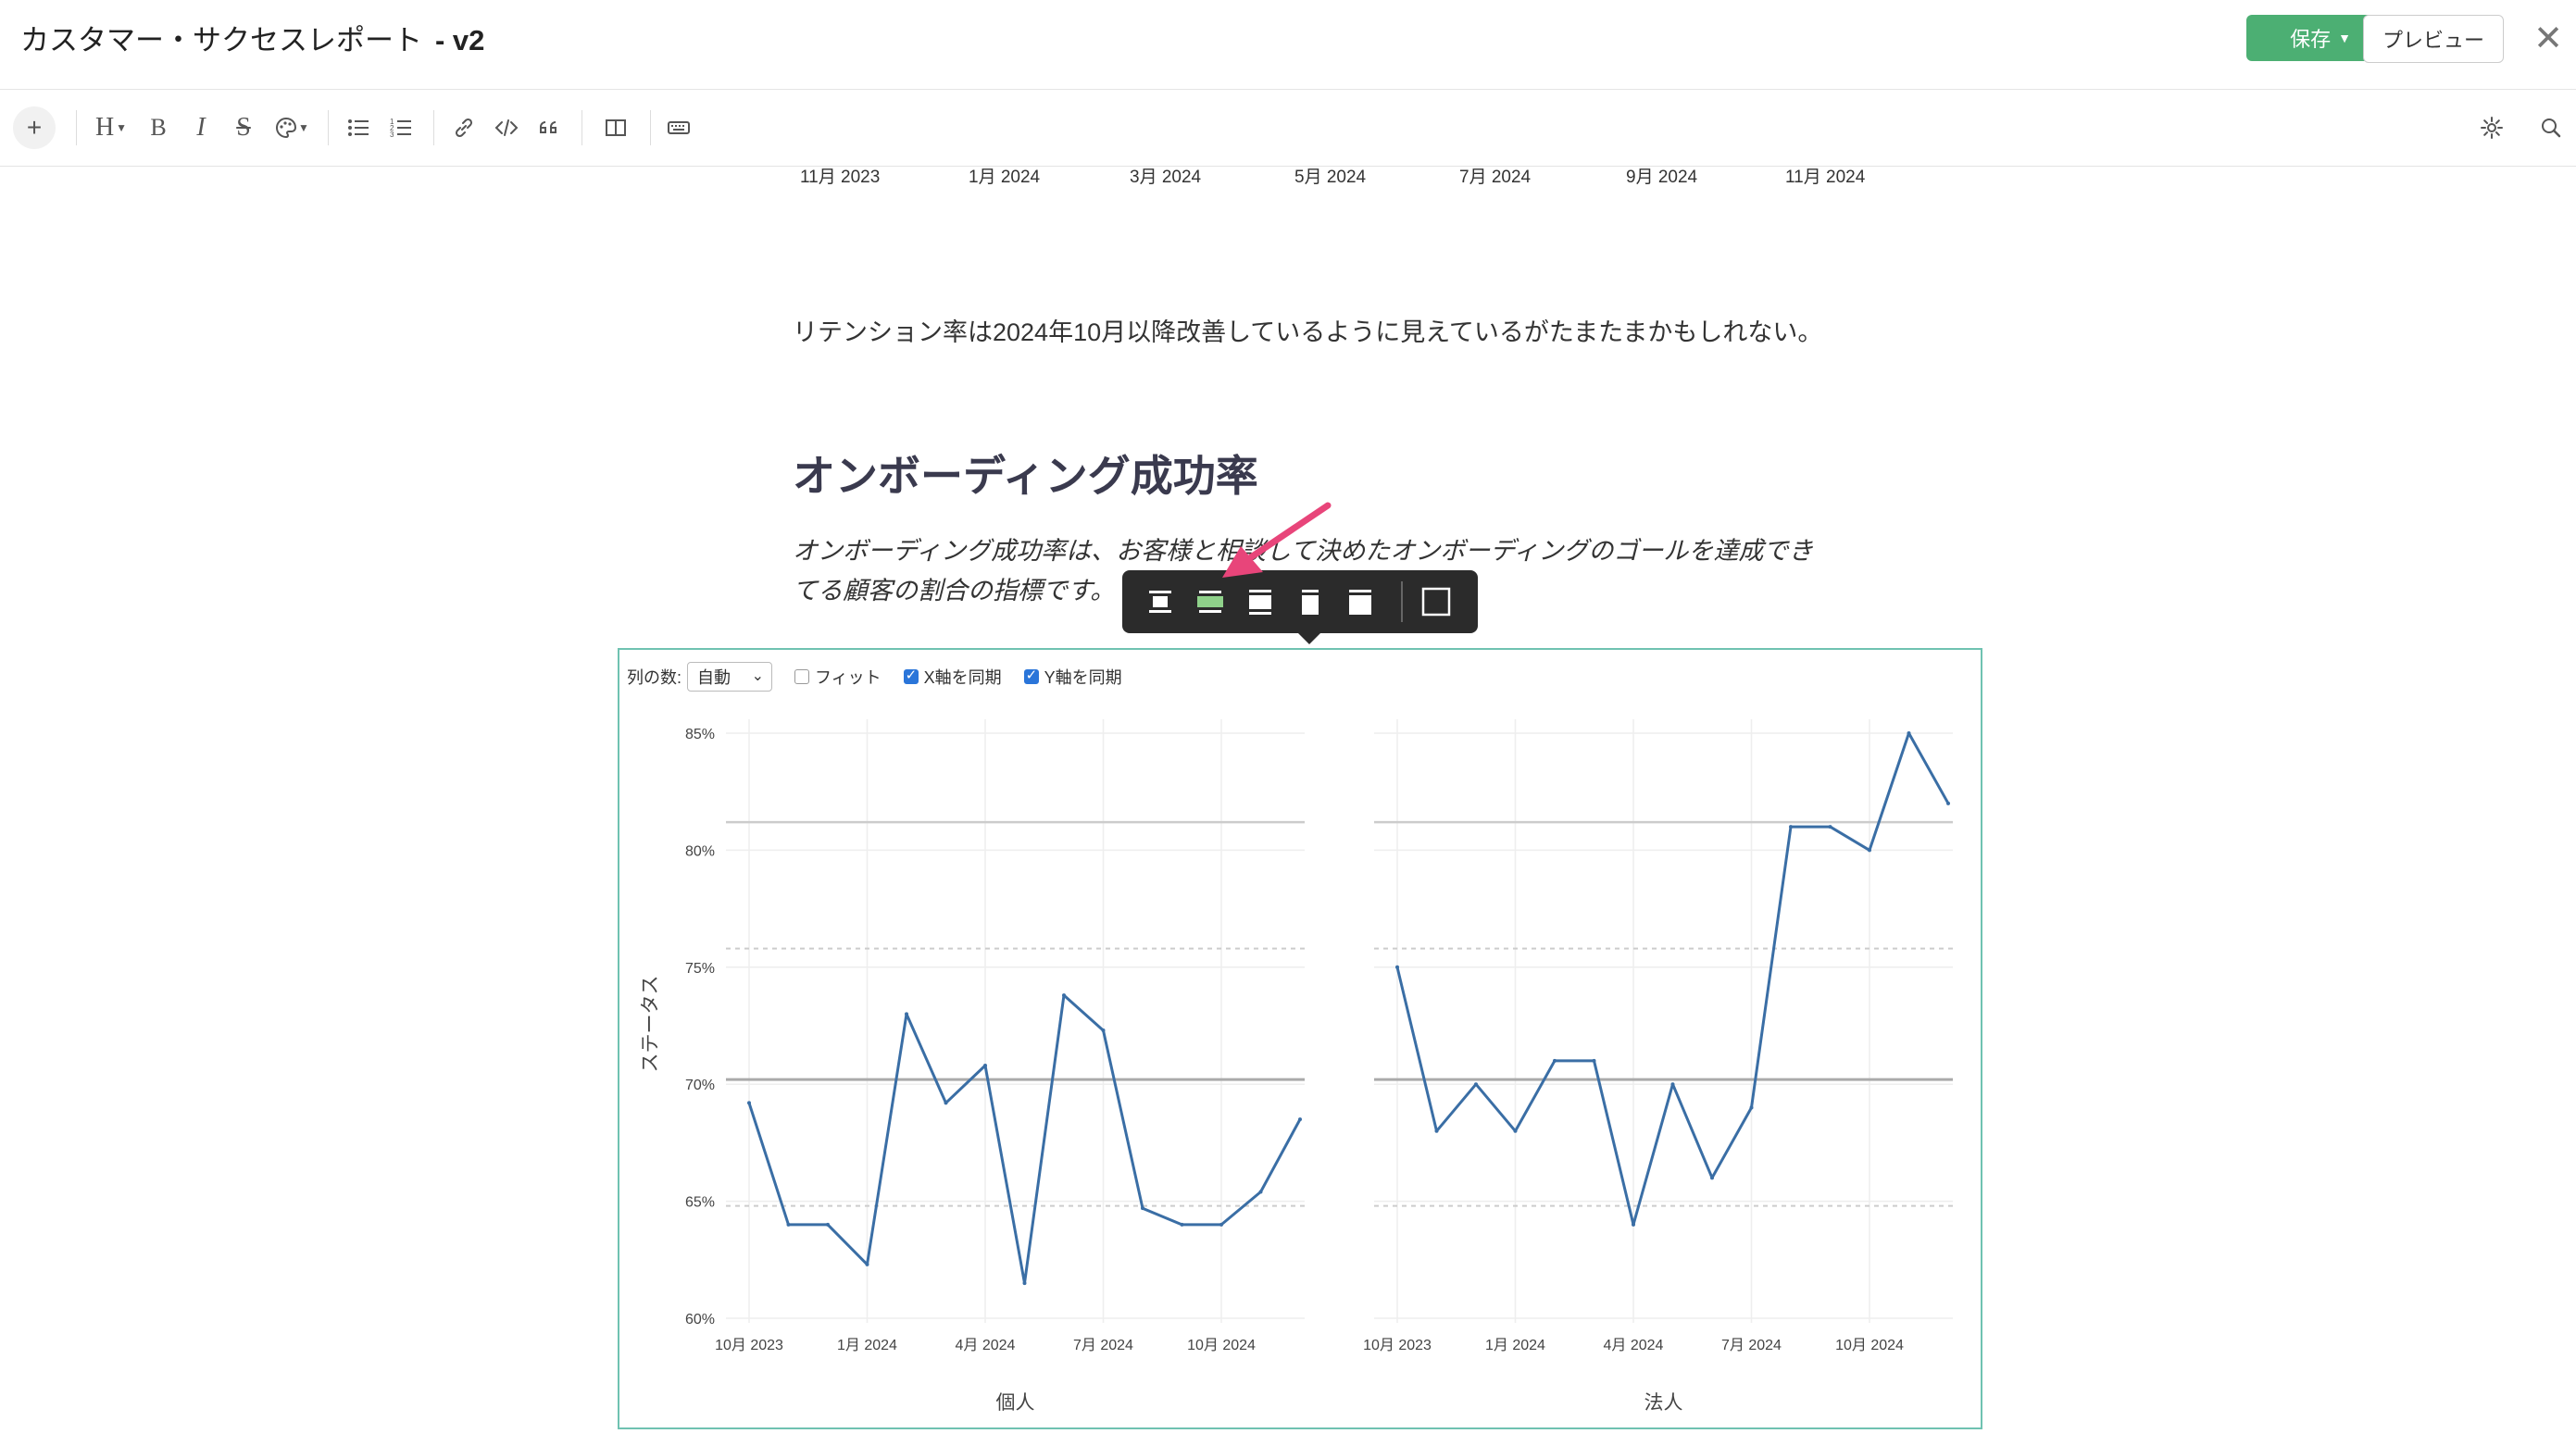 Image resolution: width=2576 pixels, height=1446 pixels. Describe the element at coordinates (2548, 38) in the screenshot. I see `close-icon: ✕` at that location.